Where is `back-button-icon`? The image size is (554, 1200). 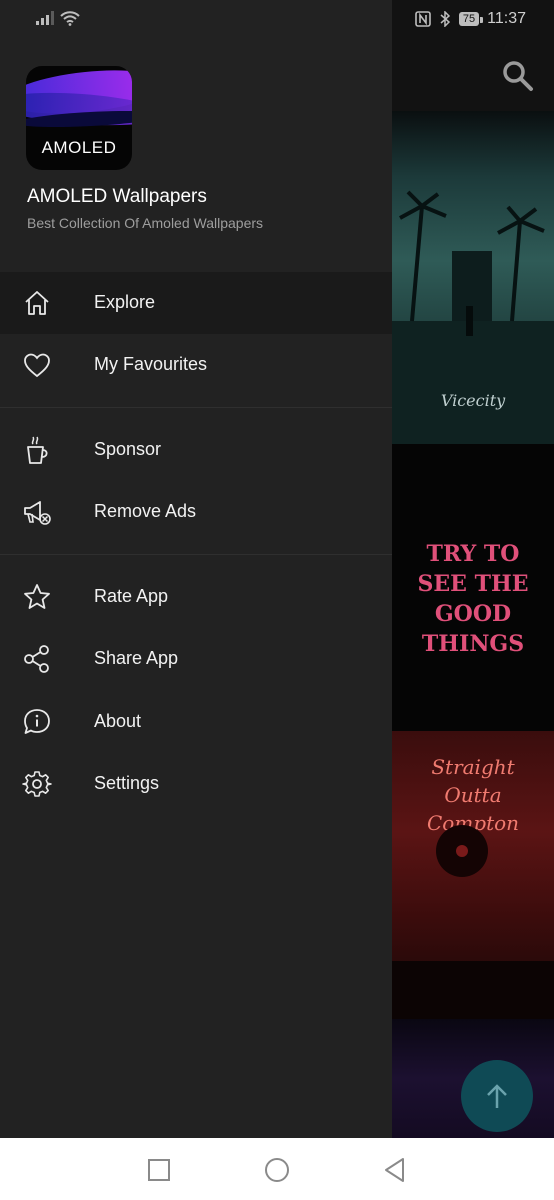
back-button-icon is located at coordinates (395, 1170).